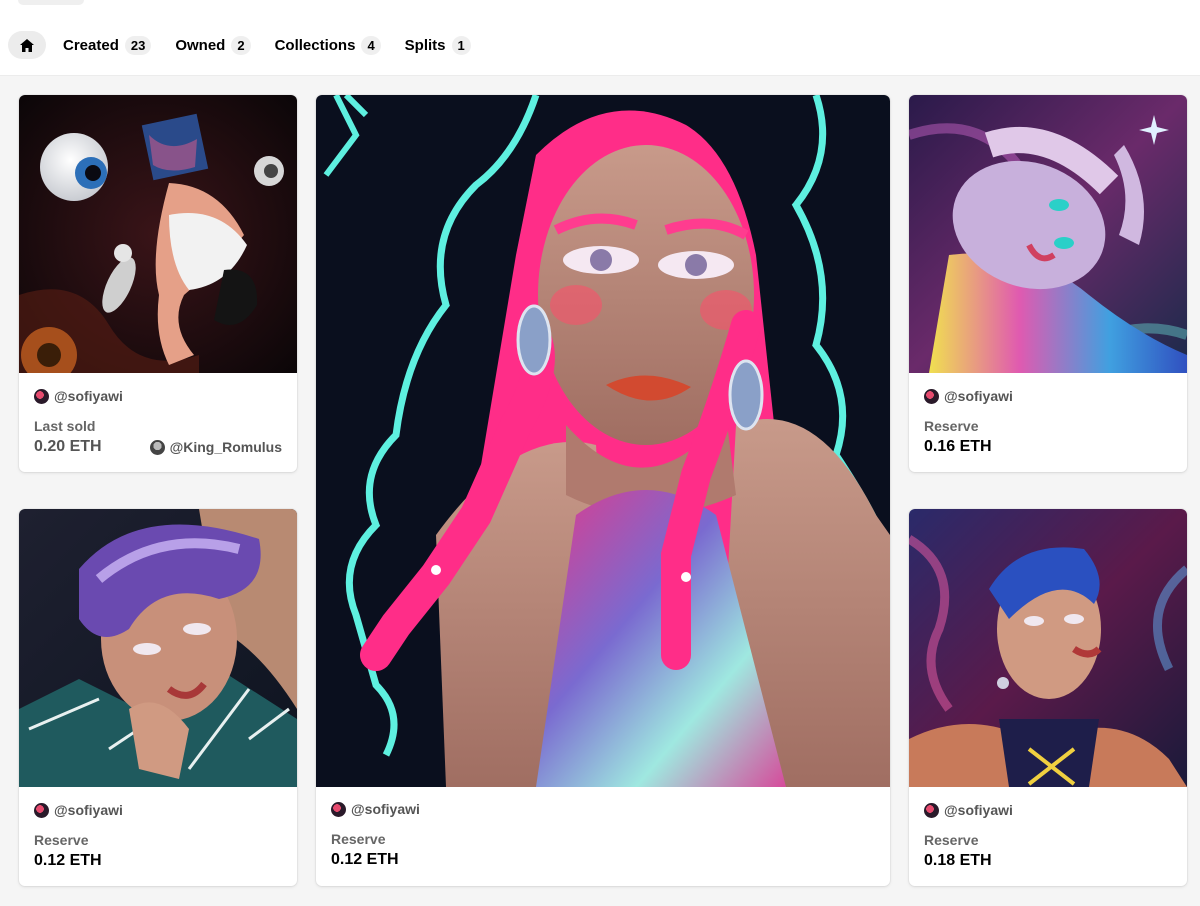 The width and height of the screenshot is (1200, 906). Describe the element at coordinates (200, 45) in the screenshot. I see `tab-label: Owned` at that location.